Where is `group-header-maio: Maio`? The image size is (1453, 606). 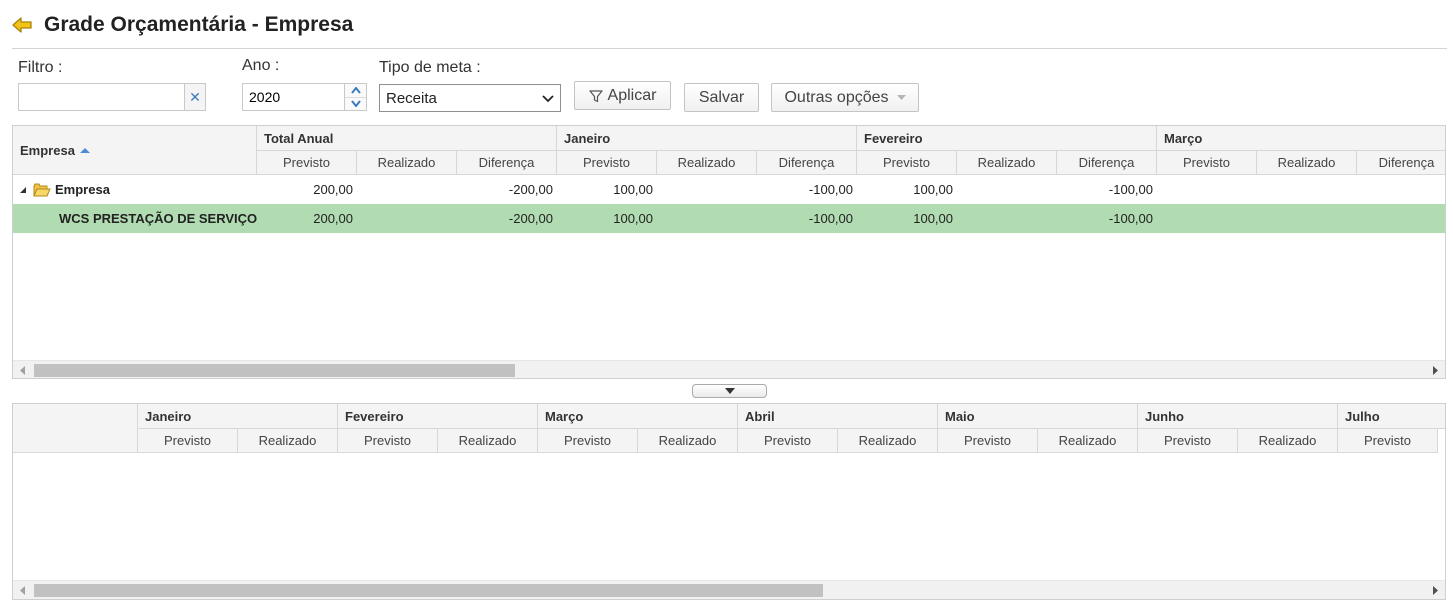 group-header-maio: Maio is located at coordinates (1038, 416).